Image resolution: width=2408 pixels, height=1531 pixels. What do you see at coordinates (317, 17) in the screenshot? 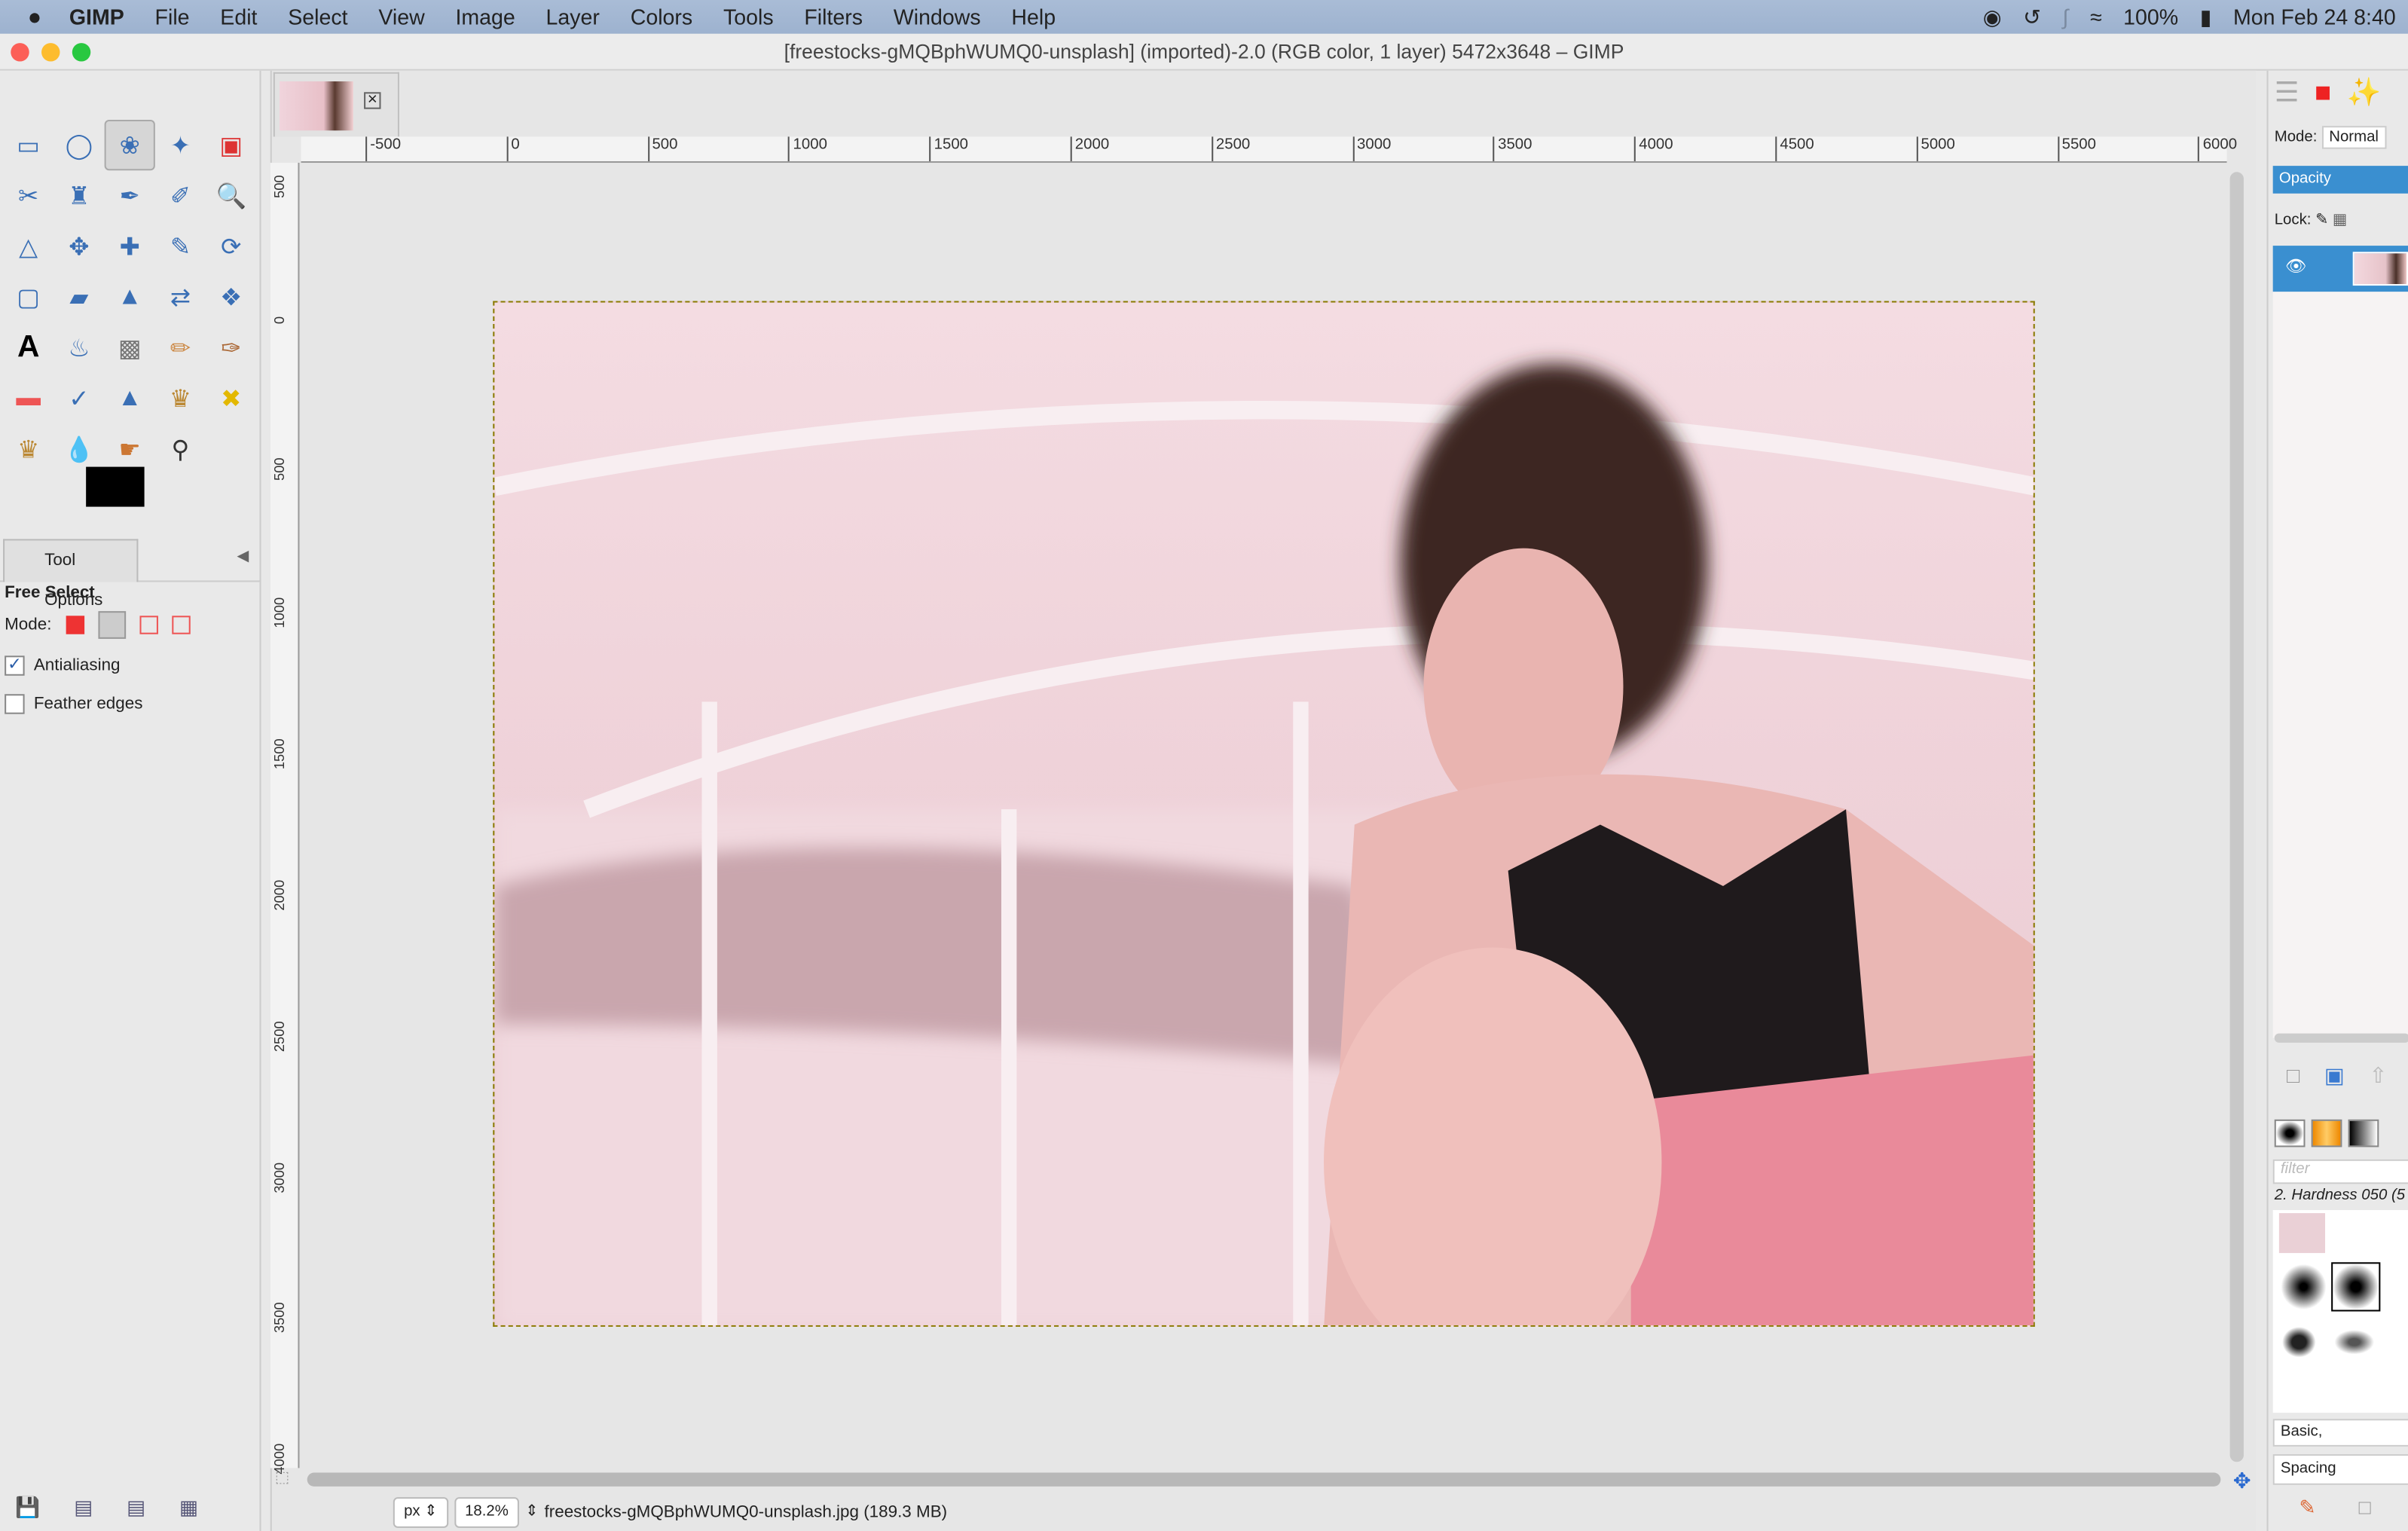
I see `menu-select: Select` at bounding box center [317, 17].